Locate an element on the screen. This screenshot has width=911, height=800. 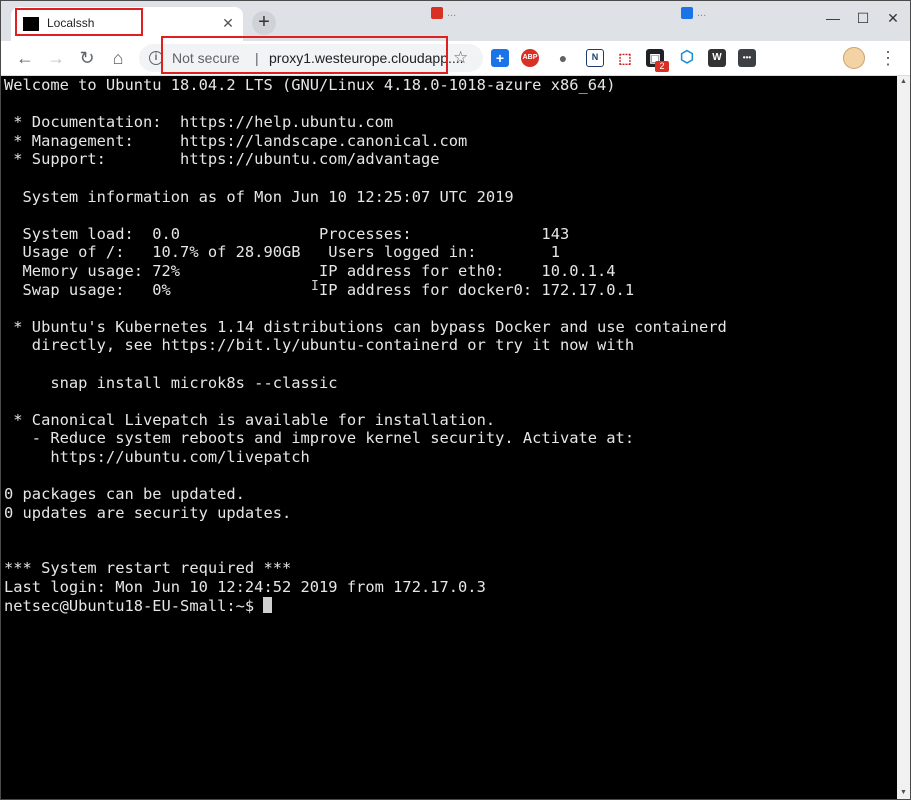
ibeam-cursor-icon: I is located at coordinates (315, 286).